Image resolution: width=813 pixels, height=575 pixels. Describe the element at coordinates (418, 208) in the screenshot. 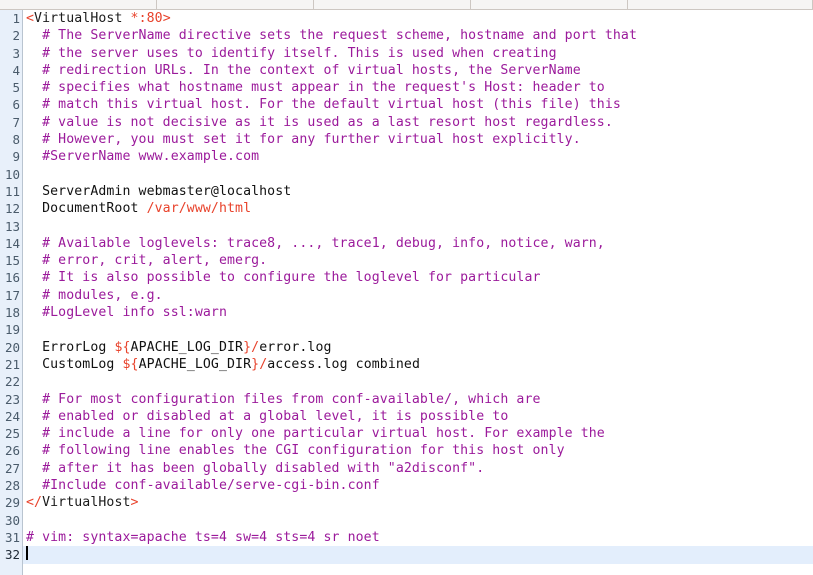

I see `code-line: DocumentRoot /var/www/html` at that location.